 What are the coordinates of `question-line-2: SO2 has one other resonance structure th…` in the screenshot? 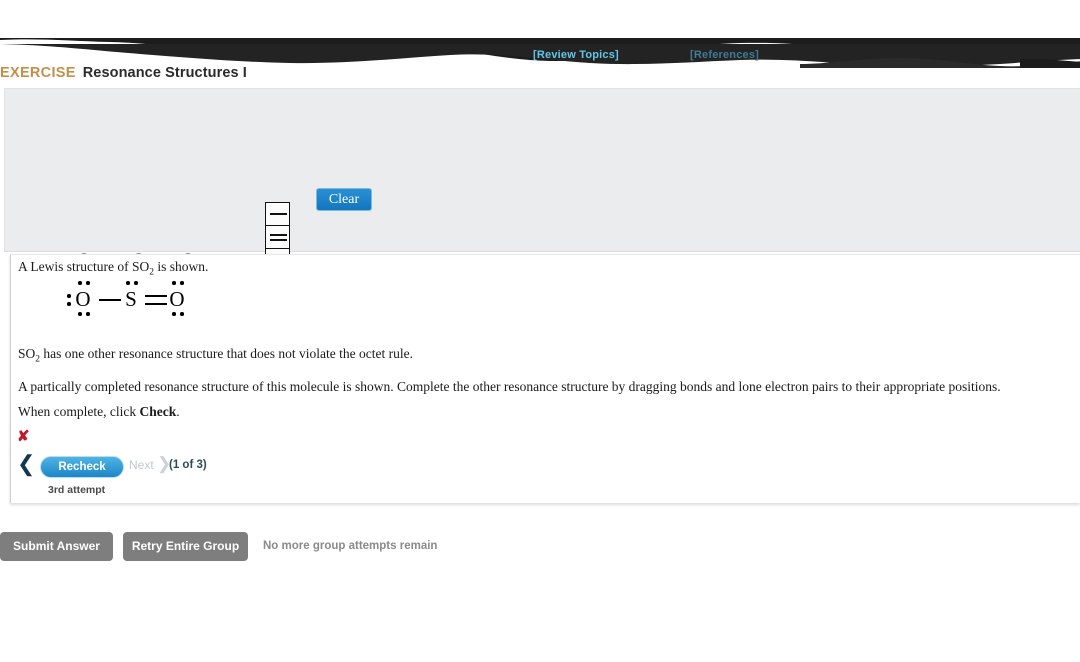 It's located at (215, 355).